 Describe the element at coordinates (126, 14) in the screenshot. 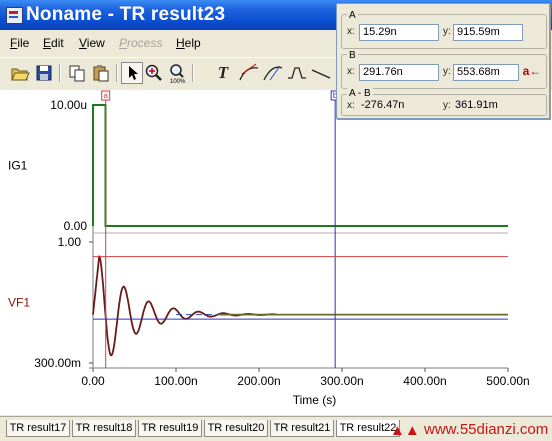

I see `window-title: Noname - TR result23` at that location.